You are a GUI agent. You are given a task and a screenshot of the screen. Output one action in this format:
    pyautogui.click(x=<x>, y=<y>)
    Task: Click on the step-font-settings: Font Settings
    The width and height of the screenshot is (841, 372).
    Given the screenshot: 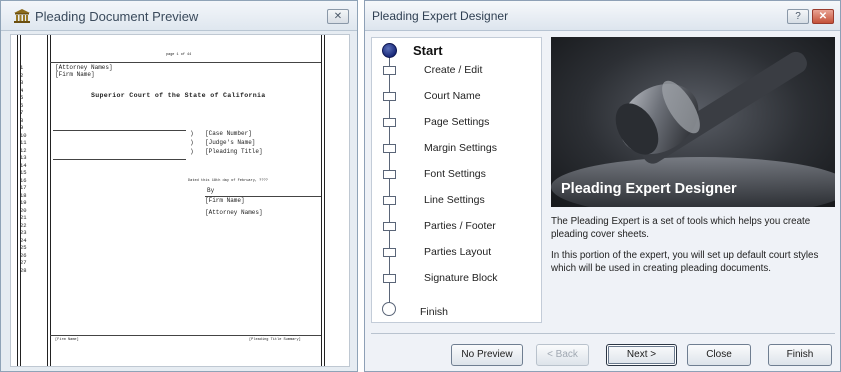 What is the action you would take?
    pyautogui.click(x=457, y=175)
    